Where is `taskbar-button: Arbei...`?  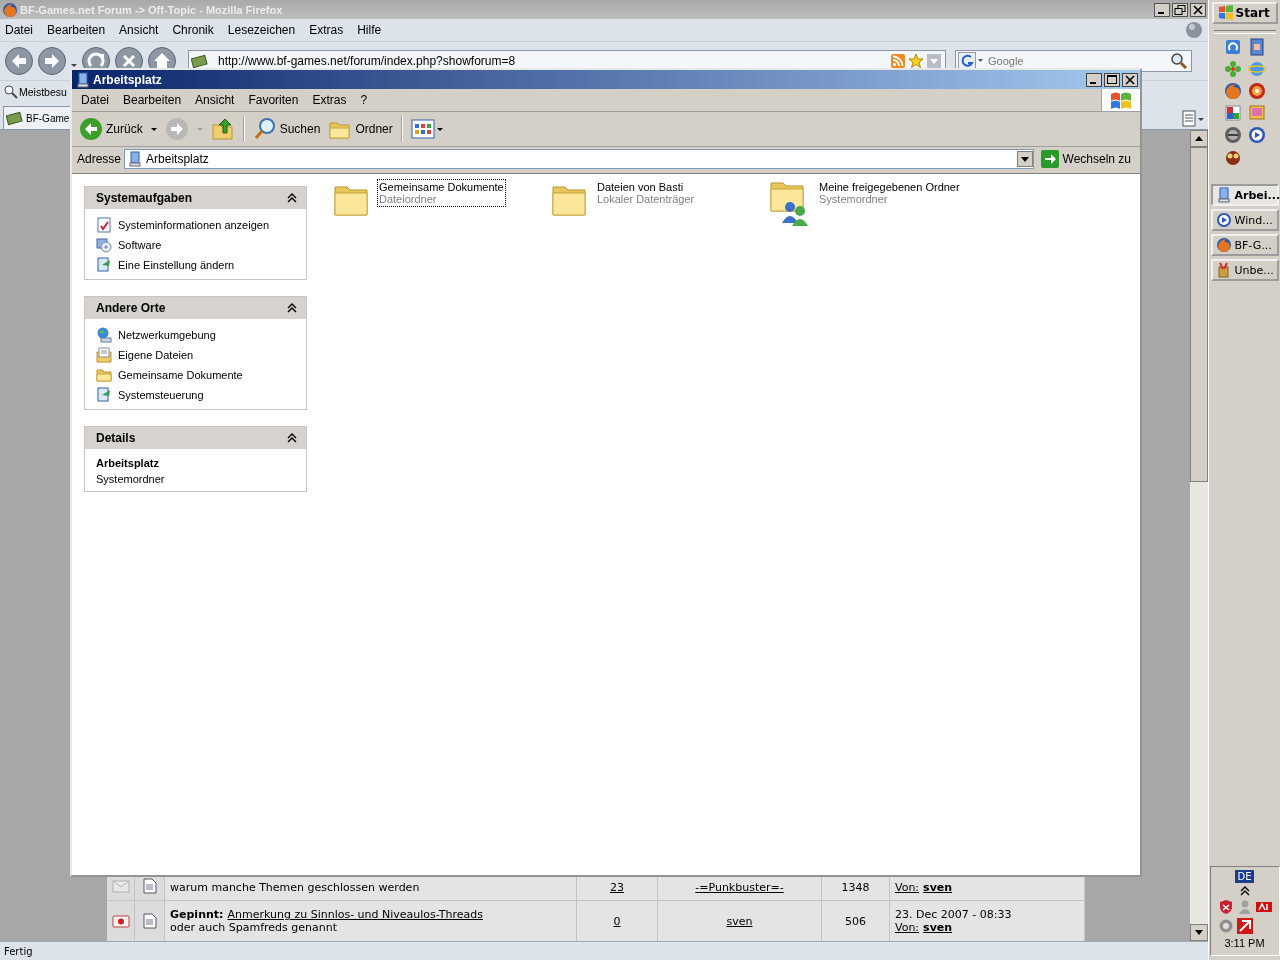
taskbar-button: Arbei... is located at coordinates (1244, 195).